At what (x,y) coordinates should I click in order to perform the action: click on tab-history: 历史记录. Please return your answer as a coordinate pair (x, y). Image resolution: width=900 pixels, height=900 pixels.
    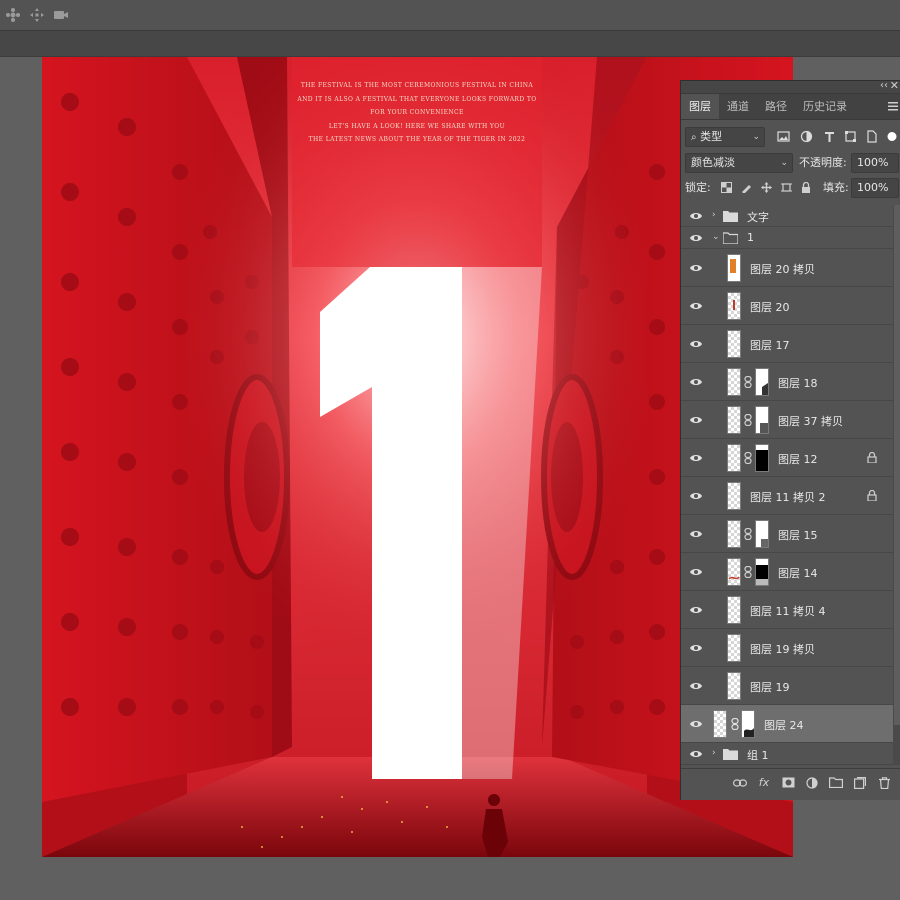
    Looking at the image, I should click on (825, 106).